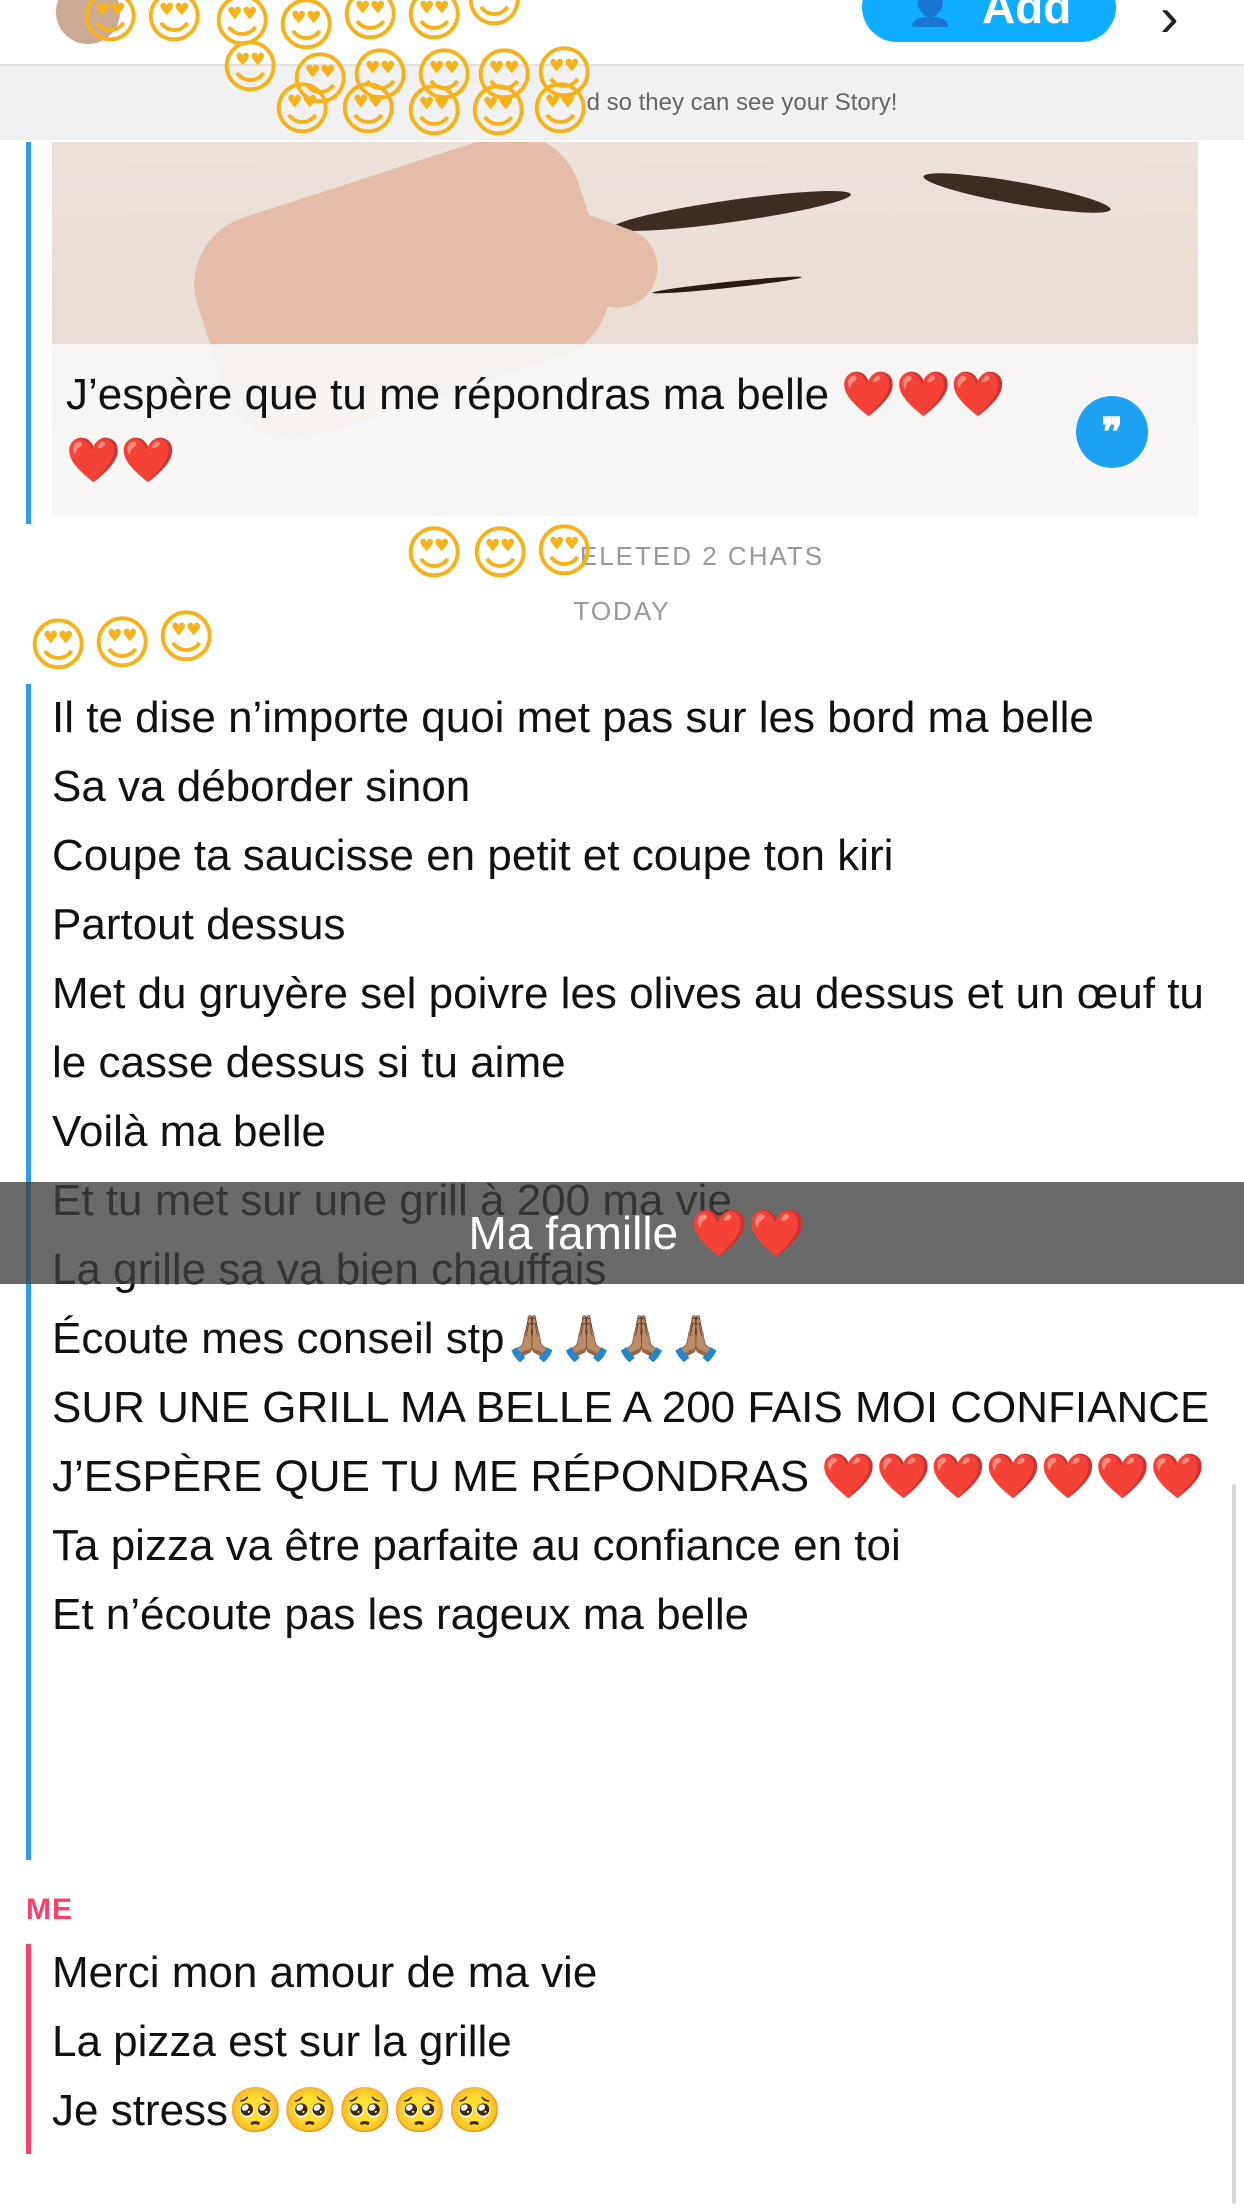 The width and height of the screenshot is (1244, 2208). Describe the element at coordinates (632, 1972) in the screenshot. I see `message: Merci mon amour de ma vie` at that location.